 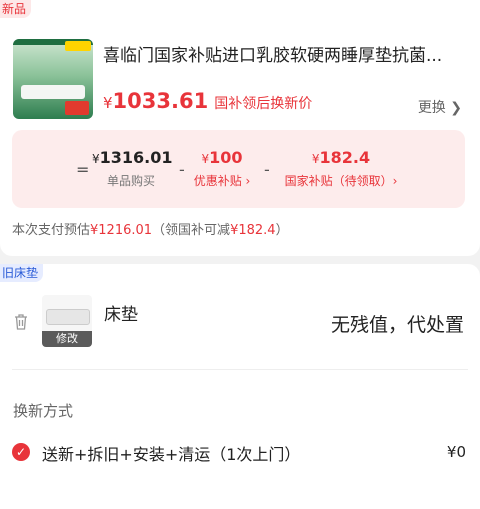 What do you see at coordinates (77, 108) in the screenshot?
I see `thumb-price-tag` at bounding box center [77, 108].